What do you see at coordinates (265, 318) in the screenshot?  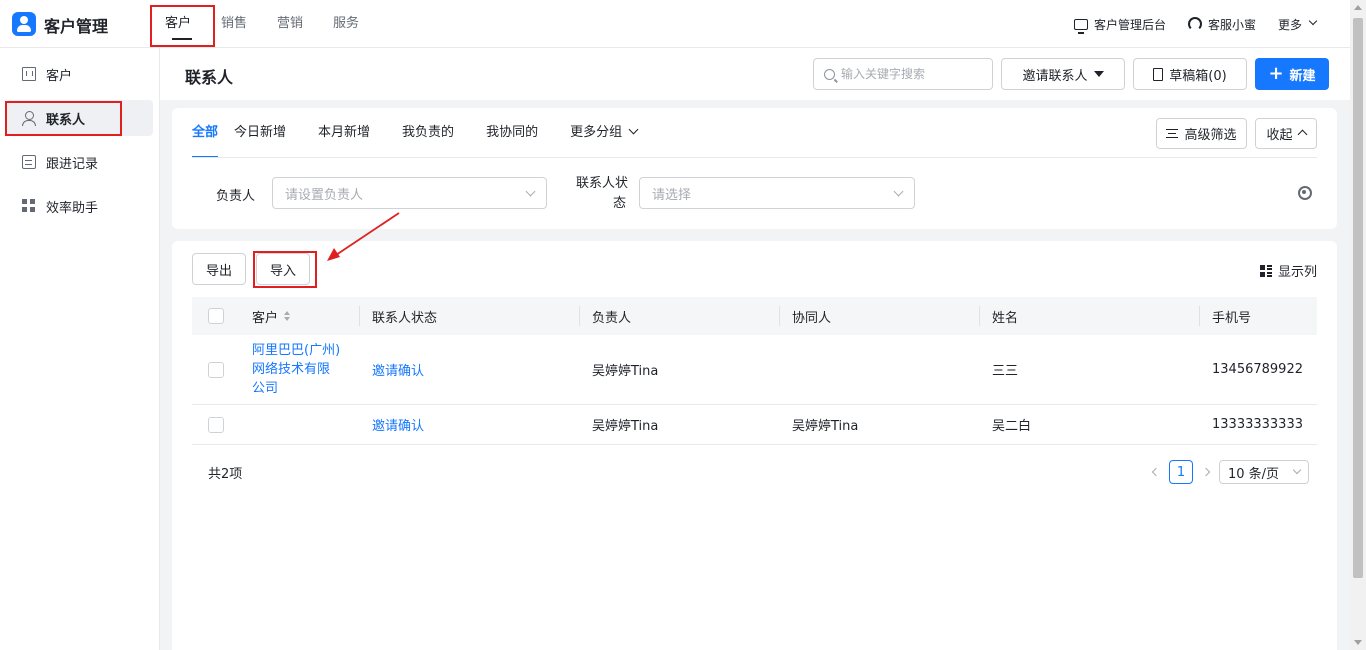 I see `column-header-label: 客户` at bounding box center [265, 318].